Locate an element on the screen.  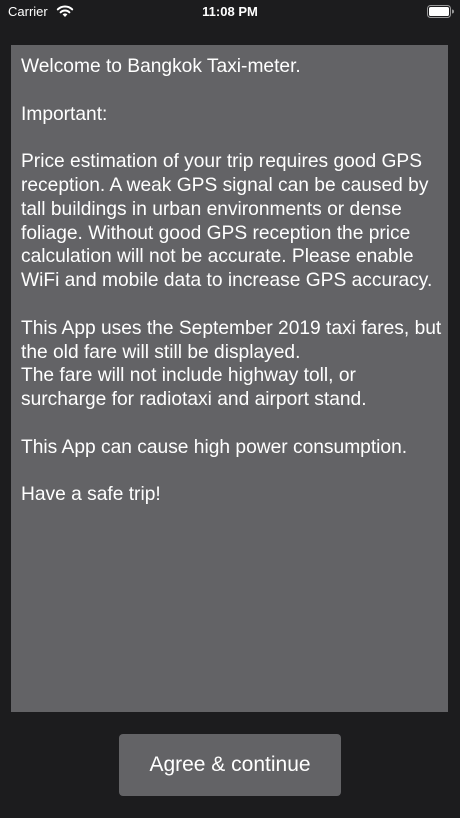
status-bar: Carrier 11:08 PM is located at coordinates (230, 13).